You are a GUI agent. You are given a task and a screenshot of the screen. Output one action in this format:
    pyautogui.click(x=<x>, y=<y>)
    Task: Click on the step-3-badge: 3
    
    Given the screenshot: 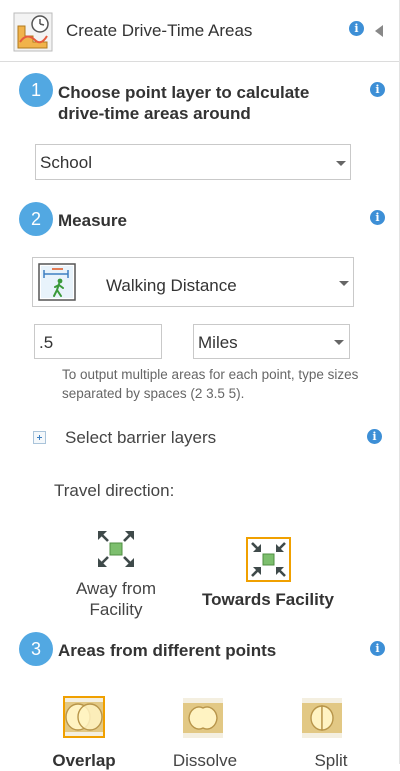 What is the action you would take?
    pyautogui.click(x=36, y=649)
    